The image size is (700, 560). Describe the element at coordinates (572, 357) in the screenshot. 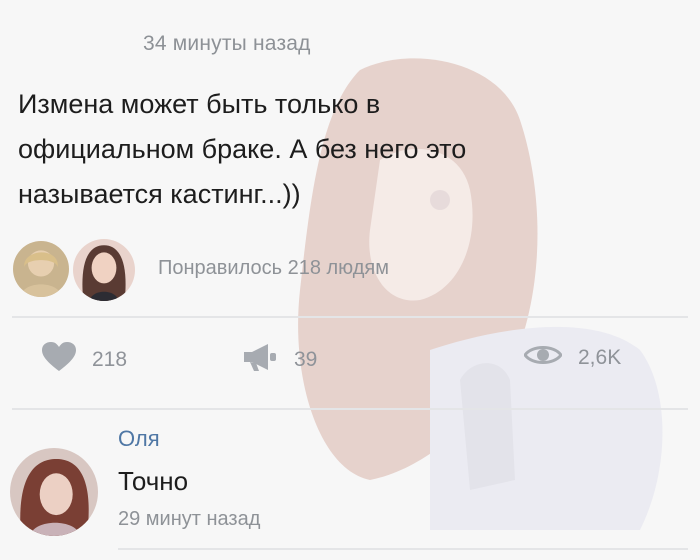

I see `views-counter: 2,6K` at that location.